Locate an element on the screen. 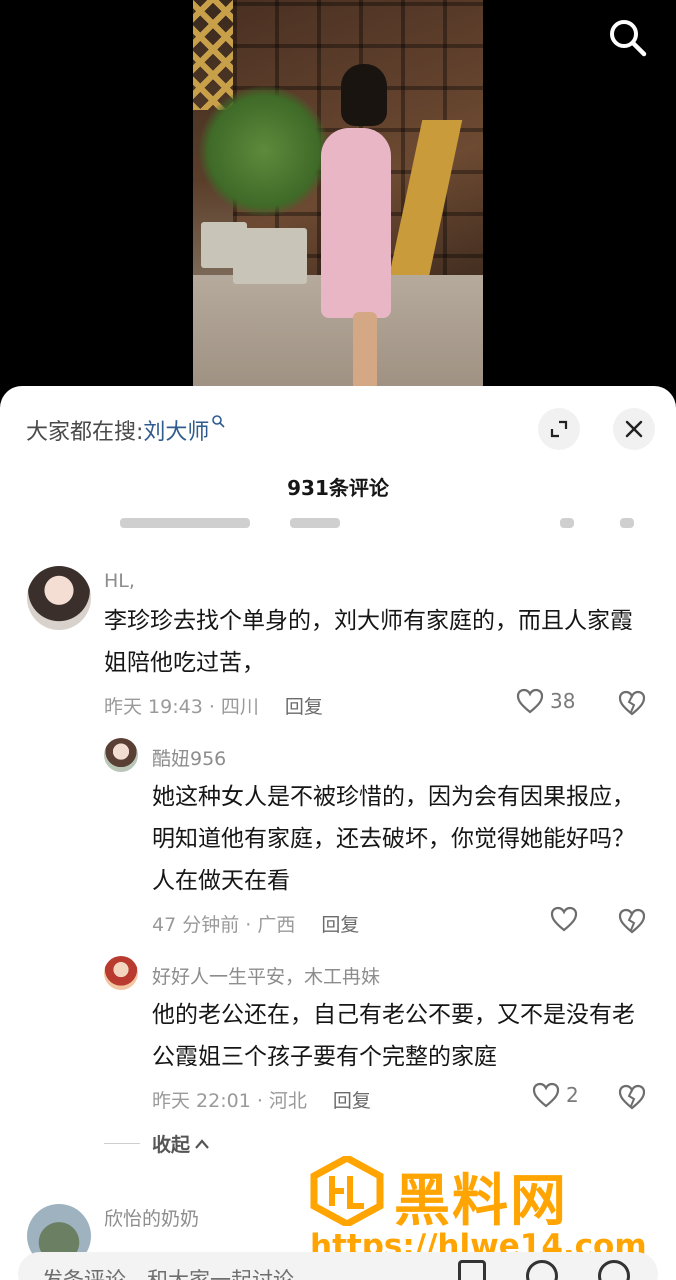 The height and width of the screenshot is (1280, 676). at-icon is located at coordinates (542, 1270).